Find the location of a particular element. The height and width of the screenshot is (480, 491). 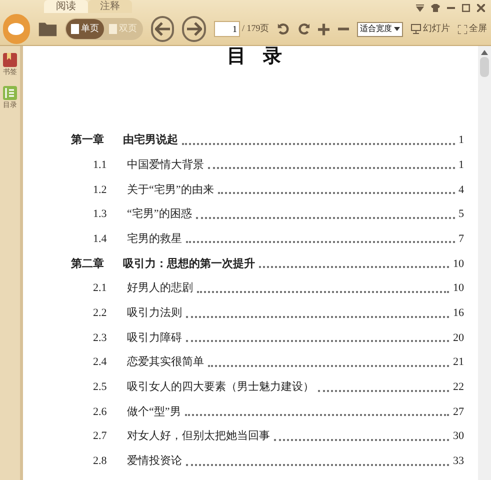

page-total: / 179页 is located at coordinates (256, 29).